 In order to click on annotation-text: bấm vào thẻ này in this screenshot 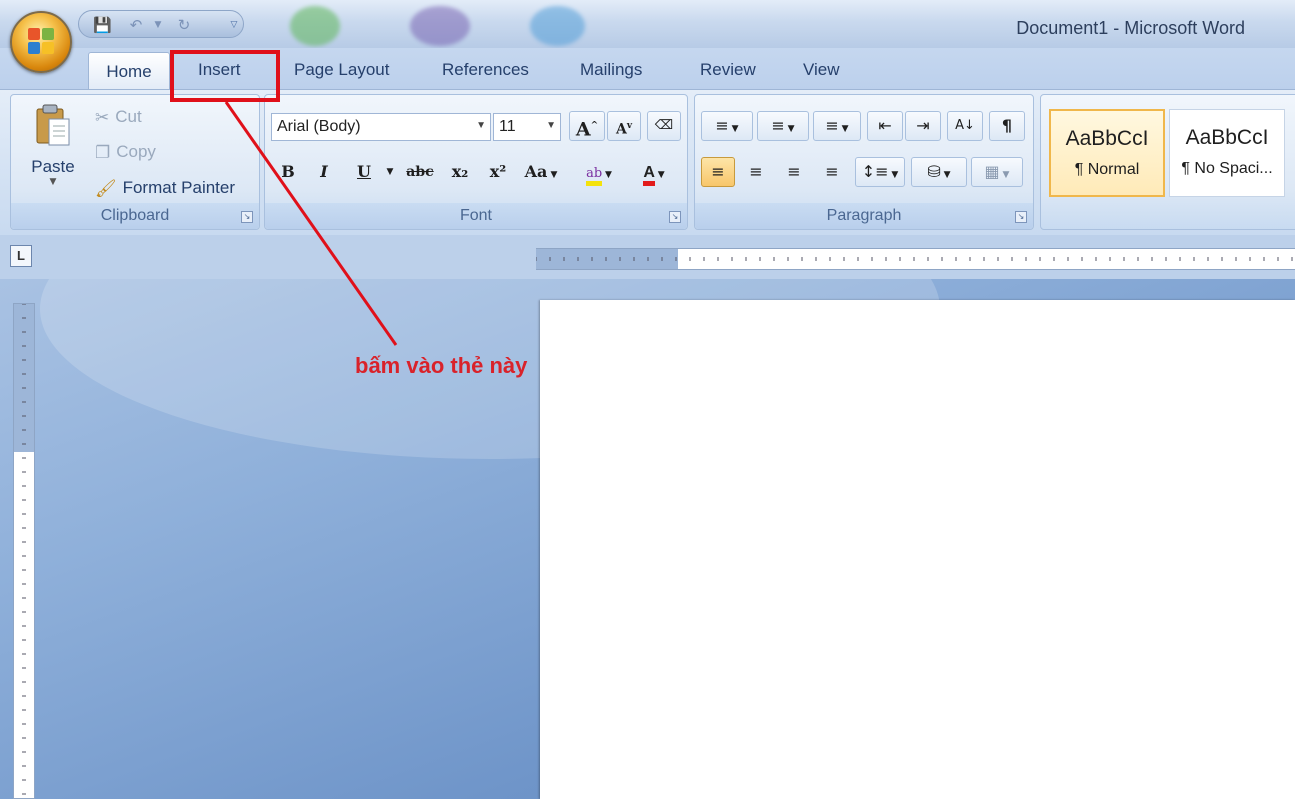, I will do `click(441, 365)`.